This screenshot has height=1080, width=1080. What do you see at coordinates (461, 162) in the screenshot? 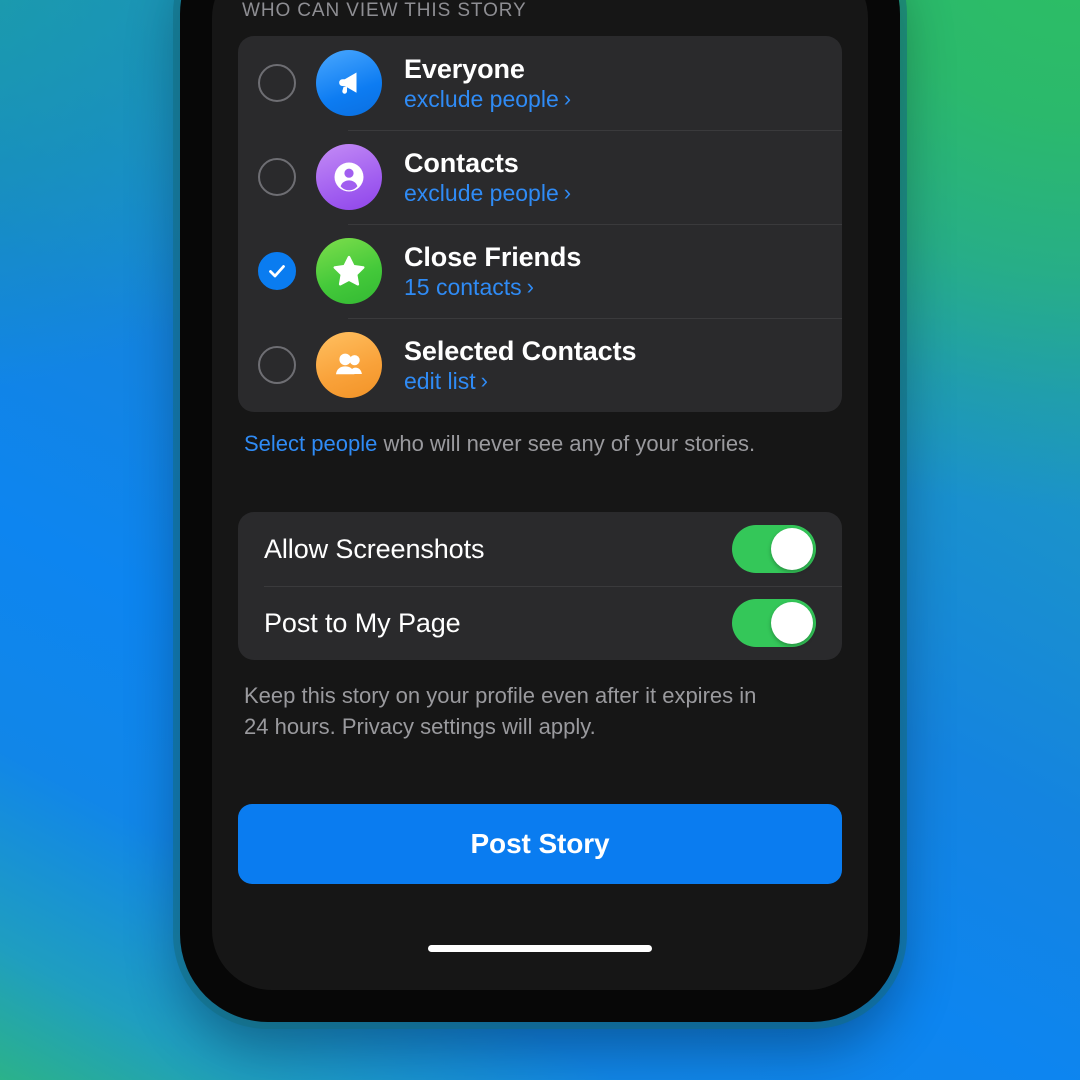
I see `audience-title: Contacts` at bounding box center [461, 162].